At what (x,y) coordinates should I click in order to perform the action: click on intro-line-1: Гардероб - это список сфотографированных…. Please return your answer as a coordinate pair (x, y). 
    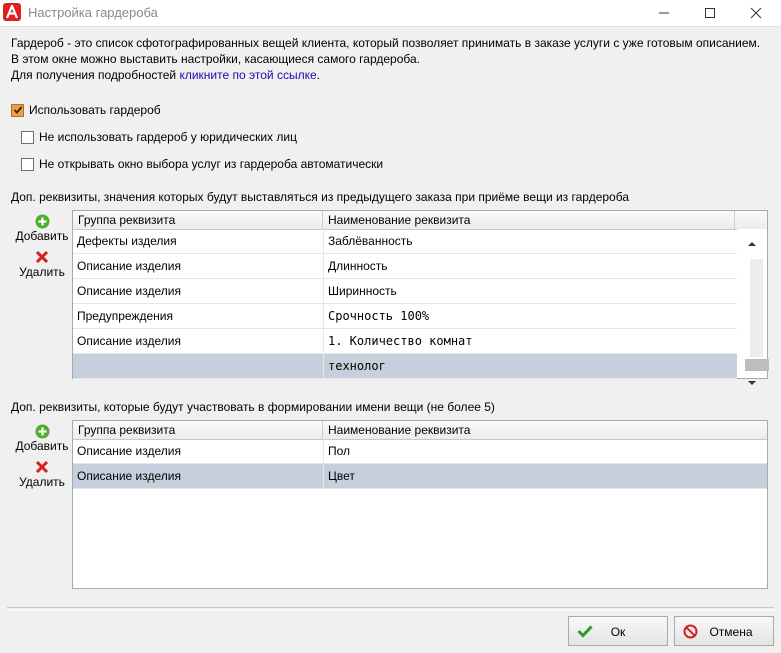
    Looking at the image, I should click on (386, 43).